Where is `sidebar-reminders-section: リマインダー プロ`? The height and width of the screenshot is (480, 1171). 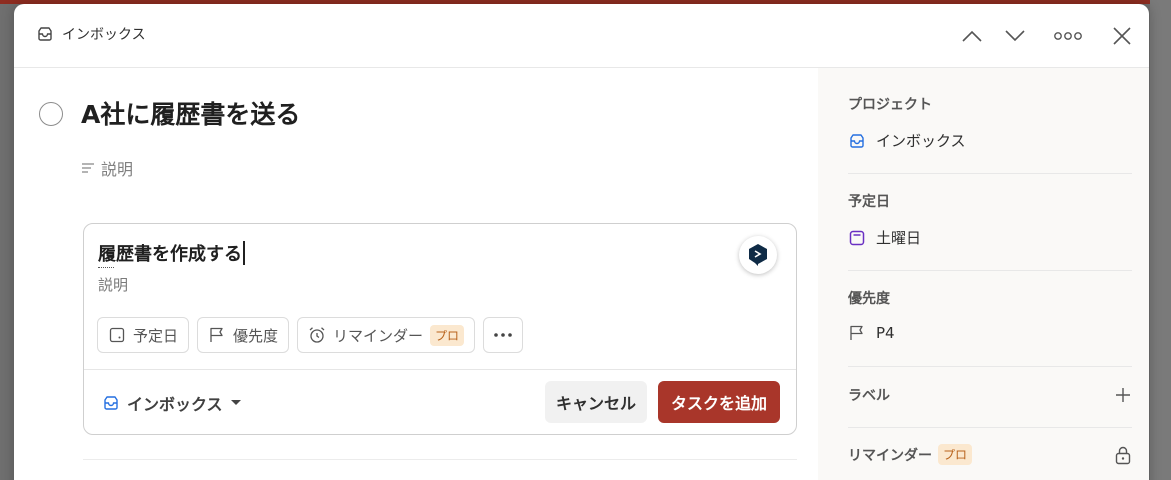
sidebar-reminders-section: リマインダー プロ is located at coordinates (990, 462).